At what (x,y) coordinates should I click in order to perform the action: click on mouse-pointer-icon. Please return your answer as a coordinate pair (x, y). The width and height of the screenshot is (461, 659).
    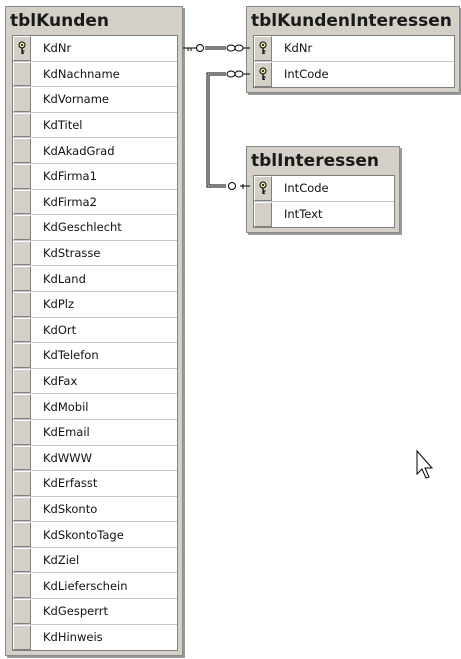
    Looking at the image, I should click on (425, 464).